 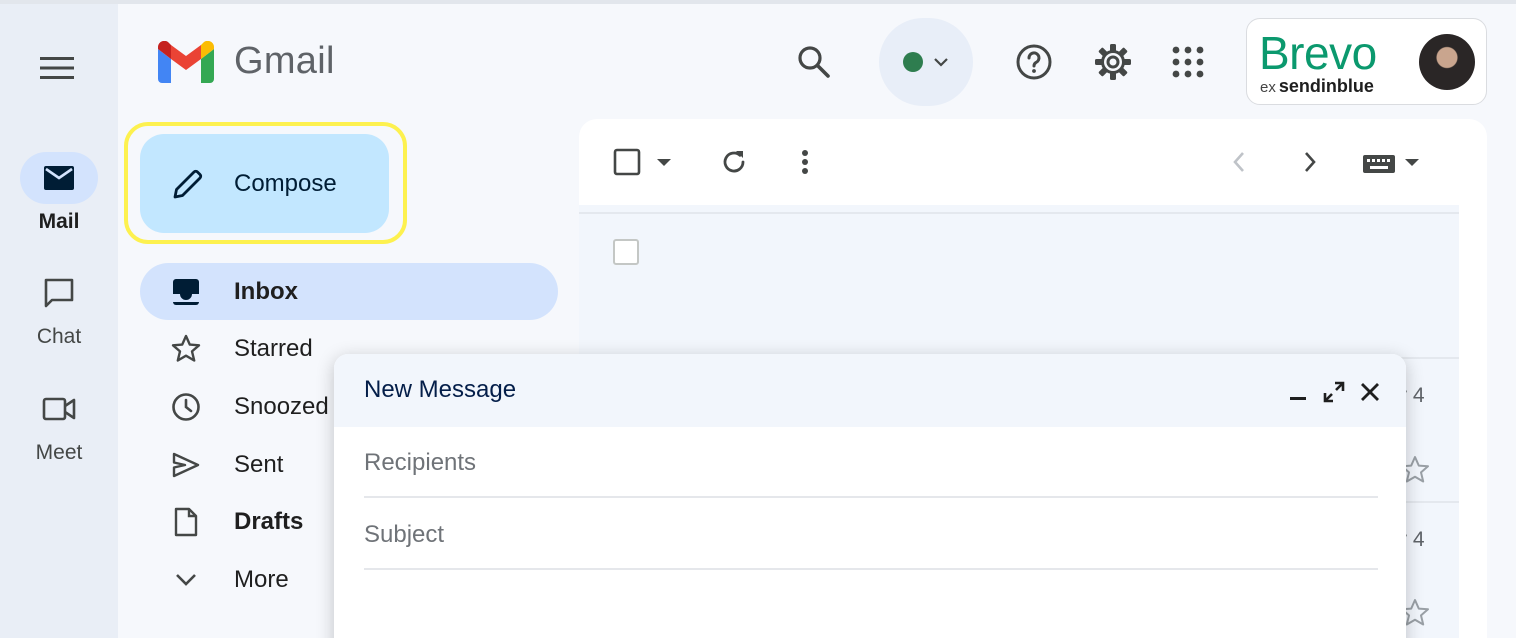 I want to click on apps-grid-icon, so click(x=1188, y=62).